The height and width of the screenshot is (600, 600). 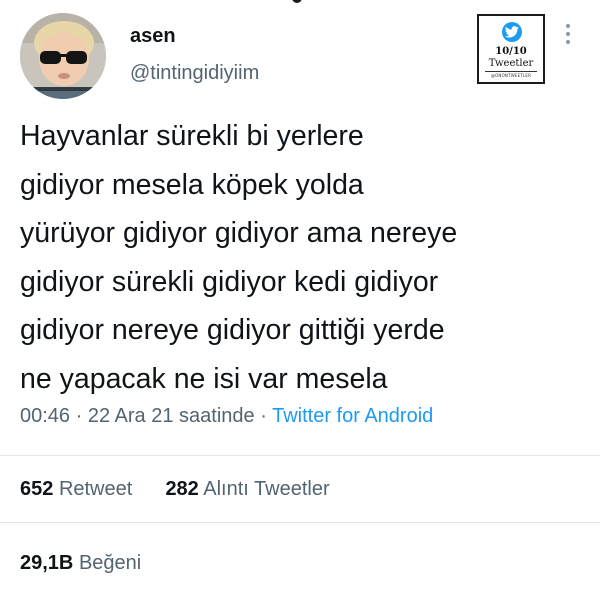 I want to click on watermark-badge: 10/10 Tweetler @ONONTWEETLER, so click(x=511, y=49).